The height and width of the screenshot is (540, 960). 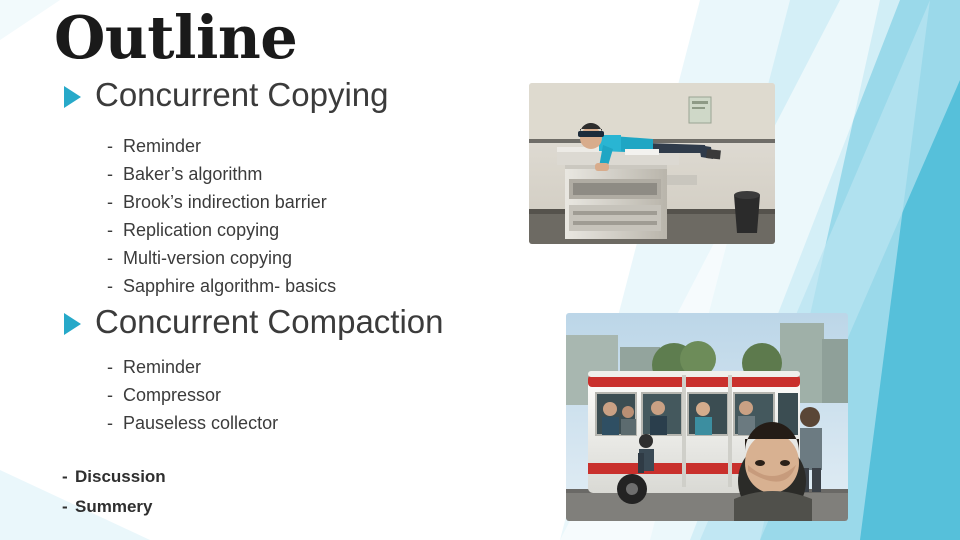 I want to click on list-item-label: Pauseless collector, so click(x=201, y=423).